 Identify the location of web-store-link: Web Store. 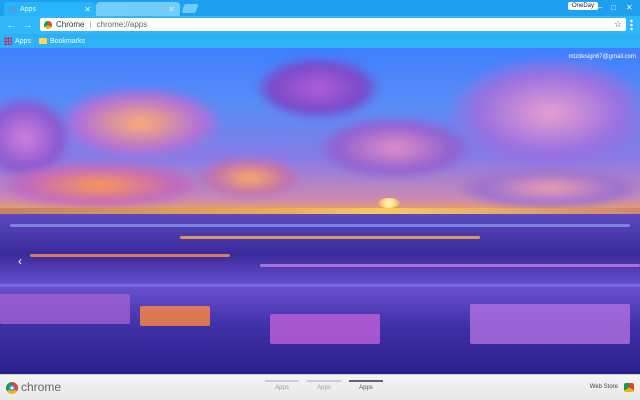
(604, 387).